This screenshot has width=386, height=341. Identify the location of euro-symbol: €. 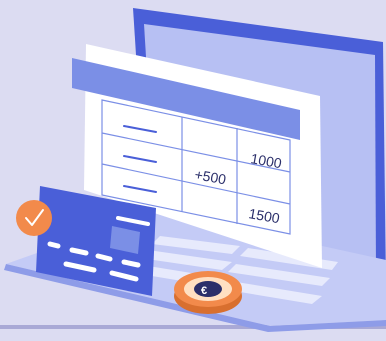
(204, 291).